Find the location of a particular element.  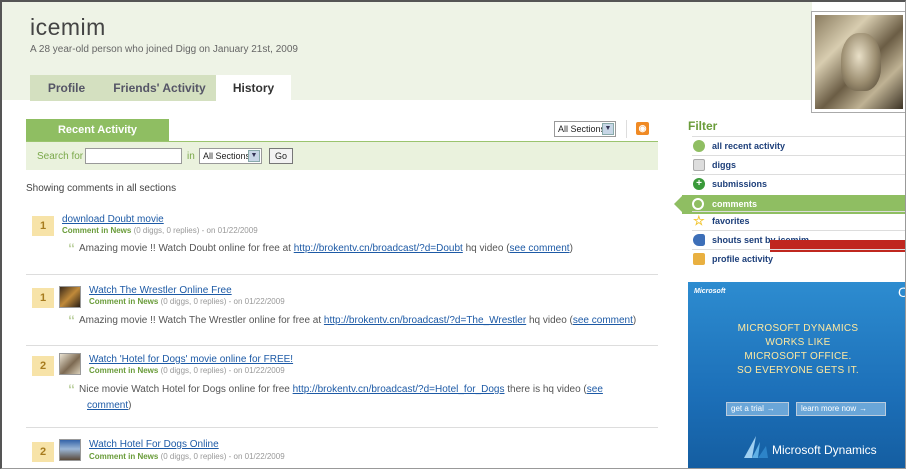

ad-line: SO EVERYONE GETS IT. is located at coordinates (798, 370).